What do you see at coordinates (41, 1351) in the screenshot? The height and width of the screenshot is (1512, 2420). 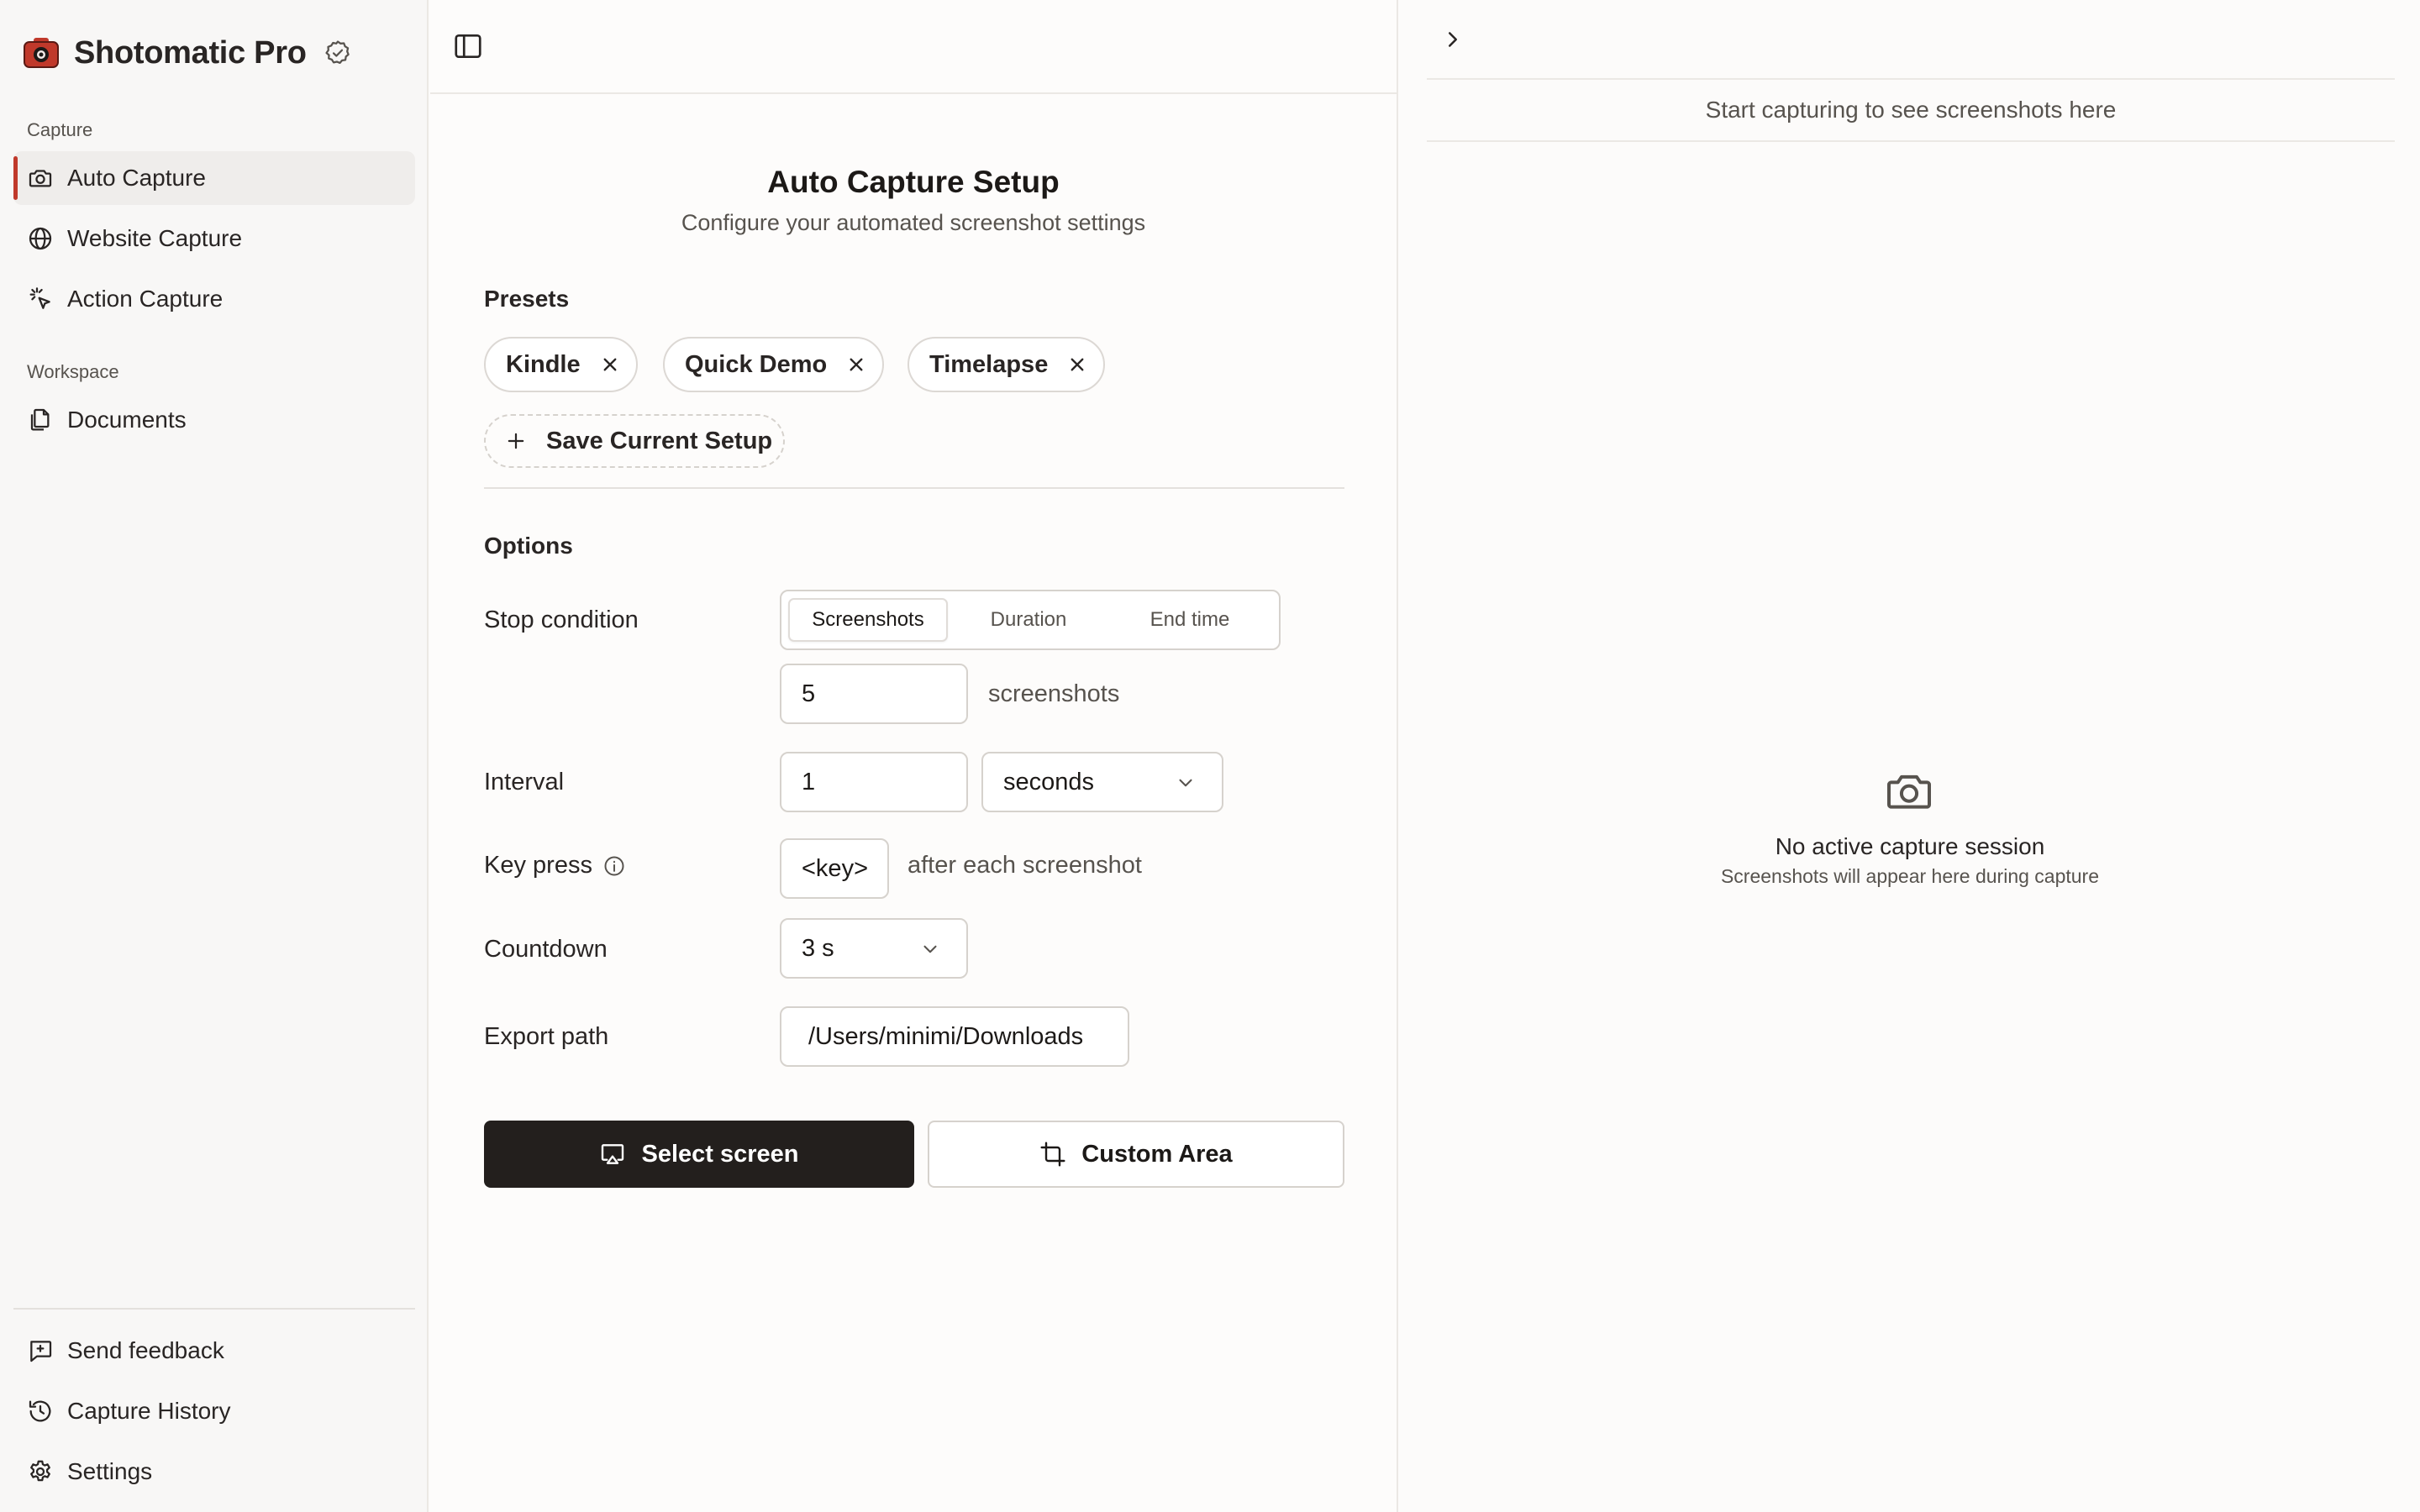 I see `feedback-icon` at bounding box center [41, 1351].